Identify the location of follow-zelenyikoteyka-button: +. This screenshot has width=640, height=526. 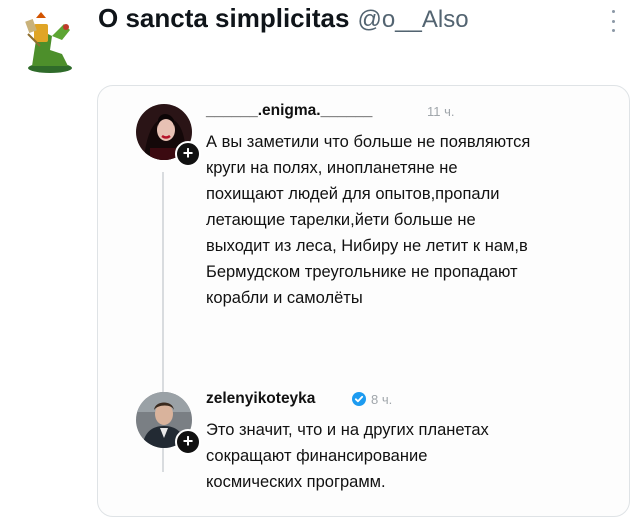
(188, 442).